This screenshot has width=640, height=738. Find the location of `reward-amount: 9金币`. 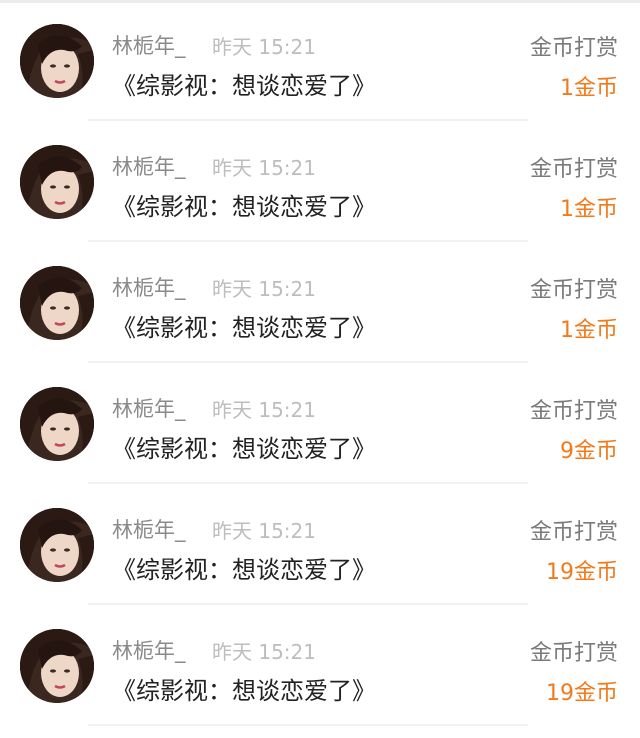

reward-amount: 9金币 is located at coordinates (589, 451).